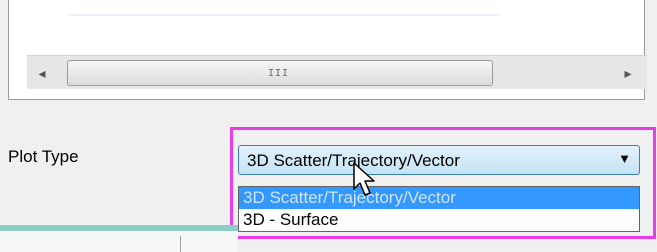 This screenshot has height=252, width=657. What do you see at coordinates (624, 158) in the screenshot?
I see `chevron-down-icon: ▼` at bounding box center [624, 158].